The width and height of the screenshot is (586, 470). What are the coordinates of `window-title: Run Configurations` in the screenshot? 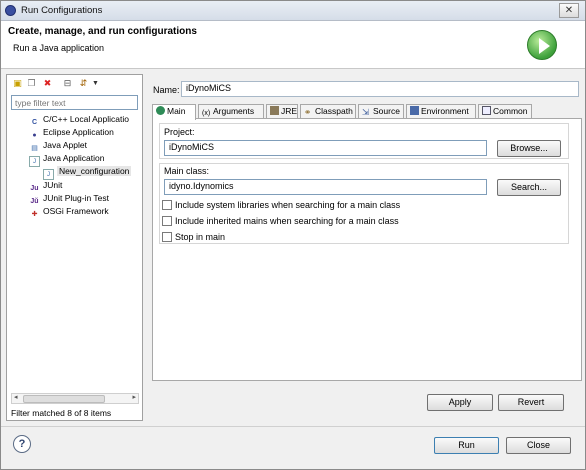 It's located at (62, 10).